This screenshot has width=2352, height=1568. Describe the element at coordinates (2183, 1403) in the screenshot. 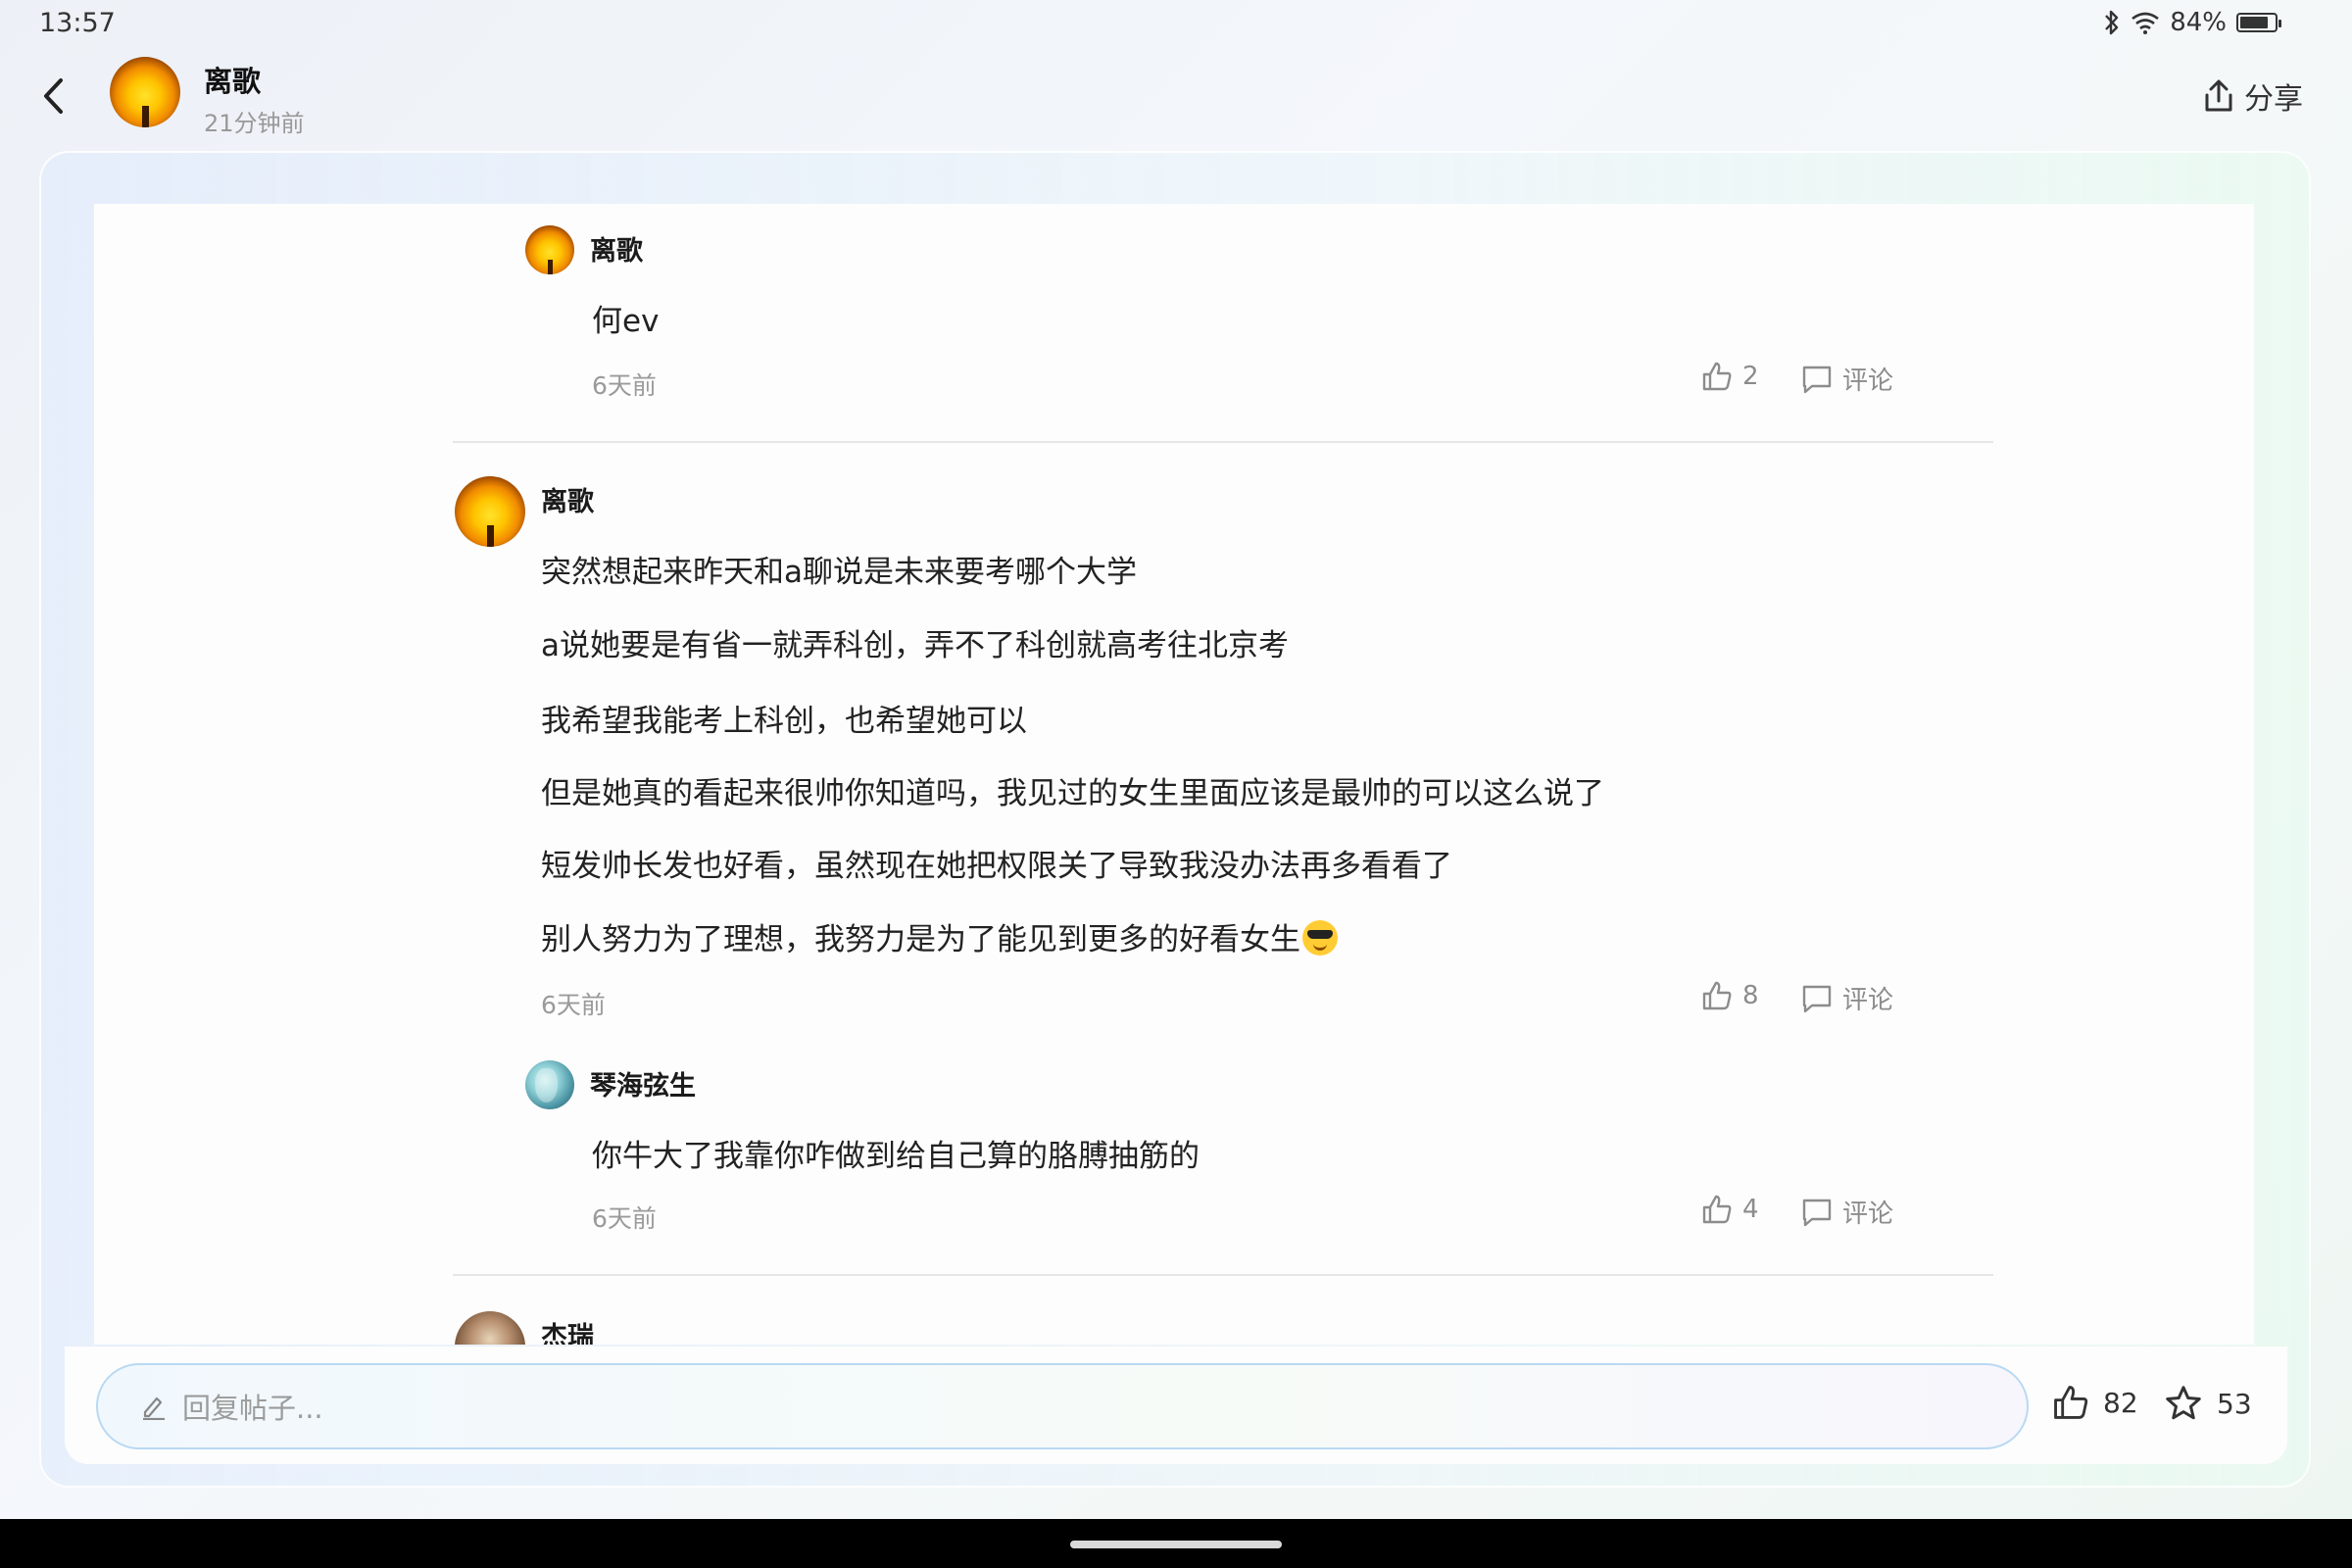

I see `star-icon` at that location.